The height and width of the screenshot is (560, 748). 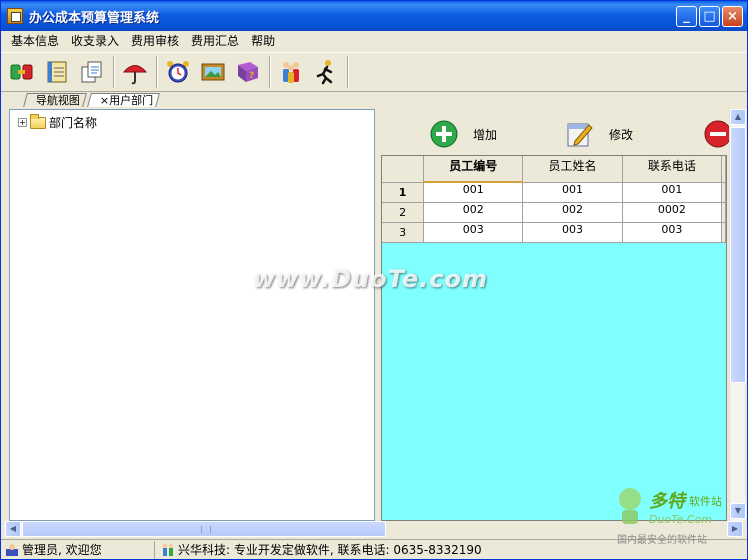 I want to click on title-bar: 办公成本预算管理系统 _ □ ×, so click(x=374, y=16).